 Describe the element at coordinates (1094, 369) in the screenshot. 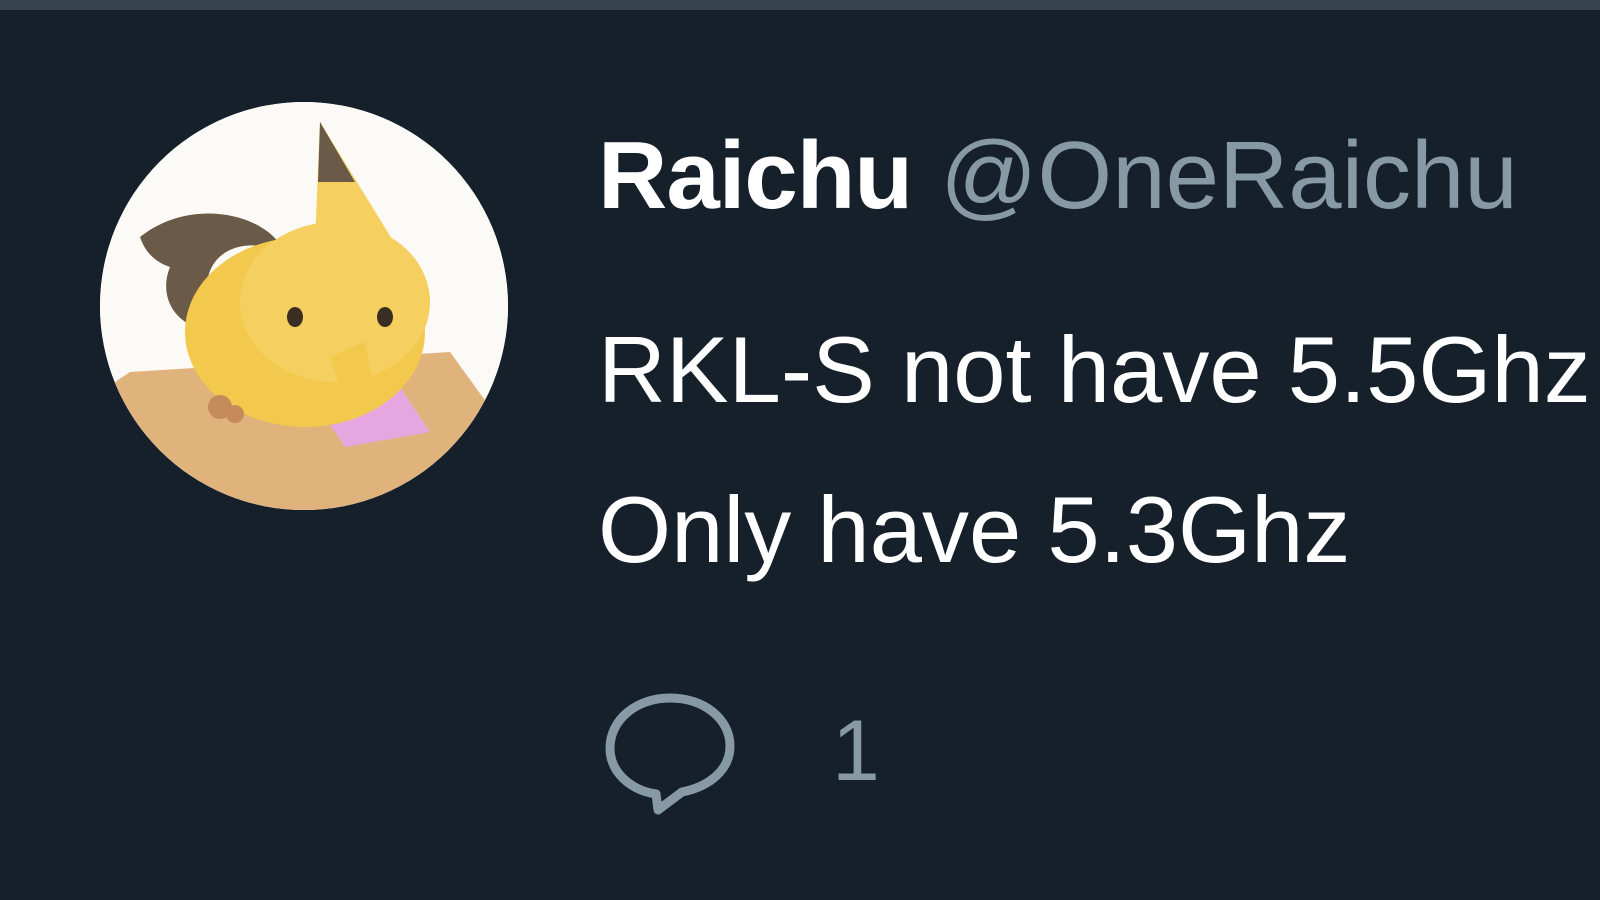

I see `tweet-text-line: RKL-S not have 5.5Ghz` at that location.